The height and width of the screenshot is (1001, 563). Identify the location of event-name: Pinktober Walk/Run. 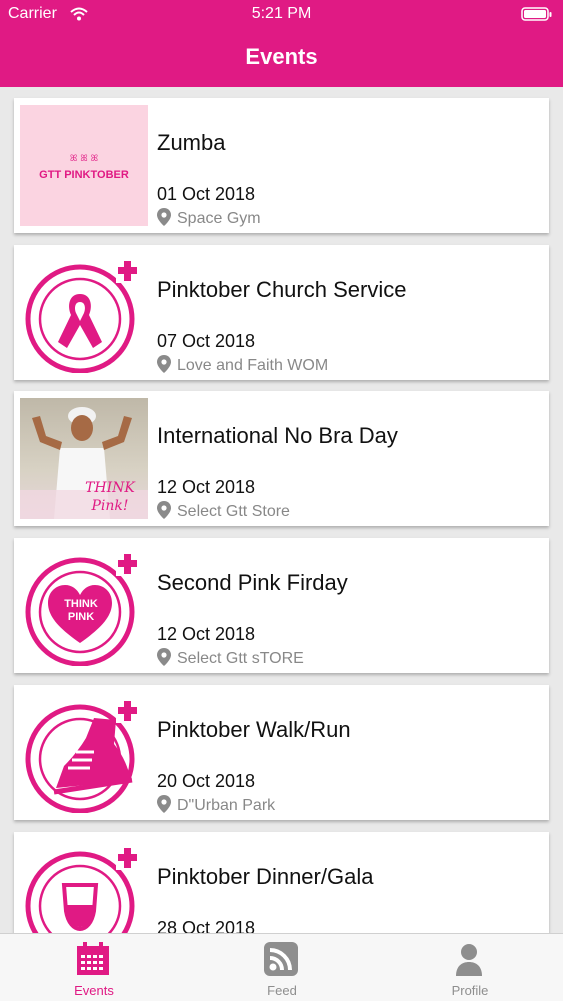
(254, 729).